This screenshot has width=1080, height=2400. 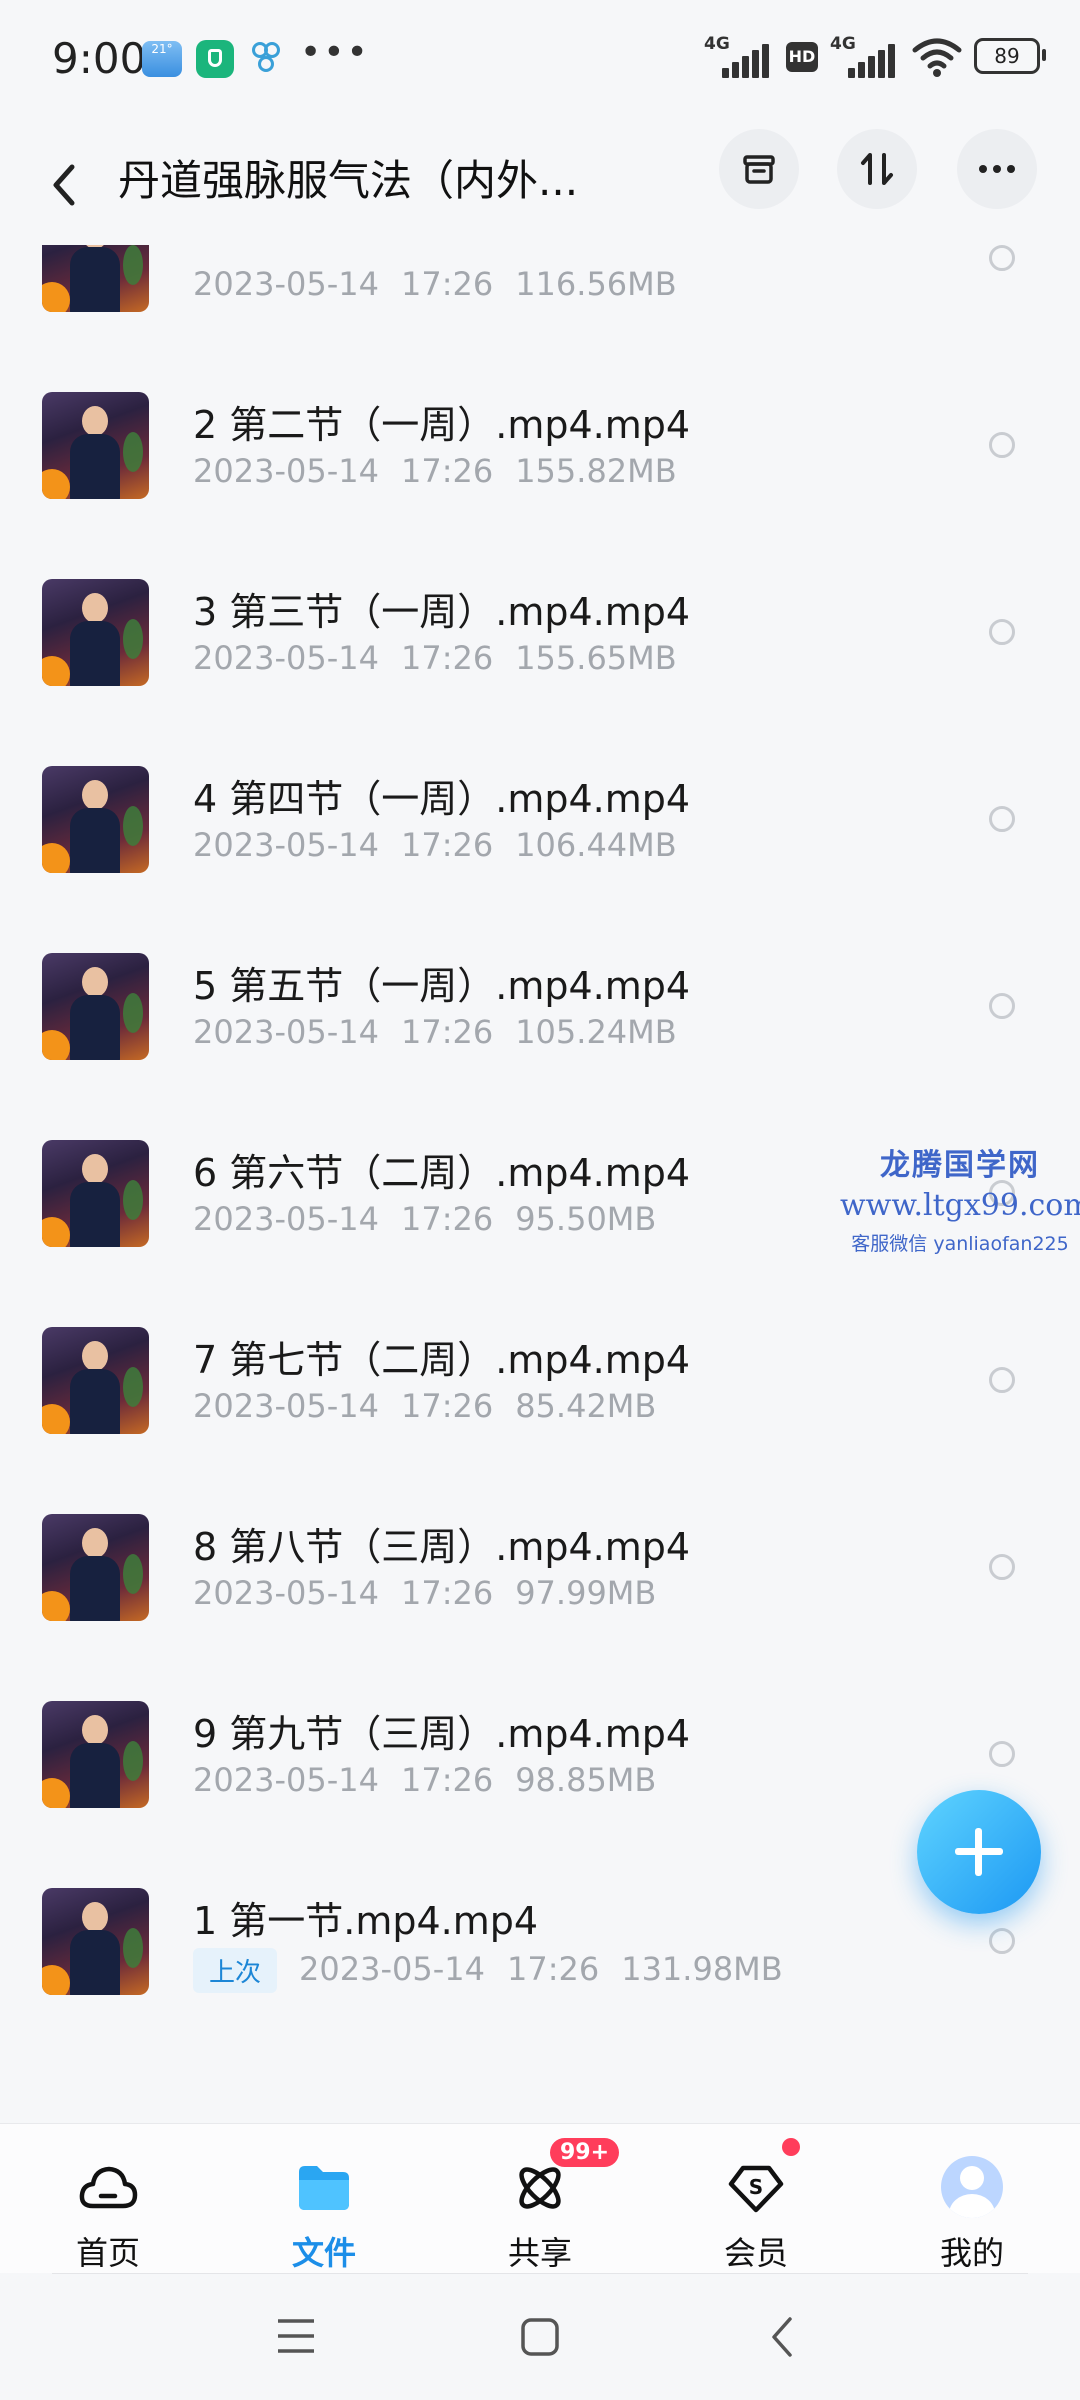 I want to click on file-meta: 2023-05-14 17:26 97.99MB, so click(x=425, y=1593).